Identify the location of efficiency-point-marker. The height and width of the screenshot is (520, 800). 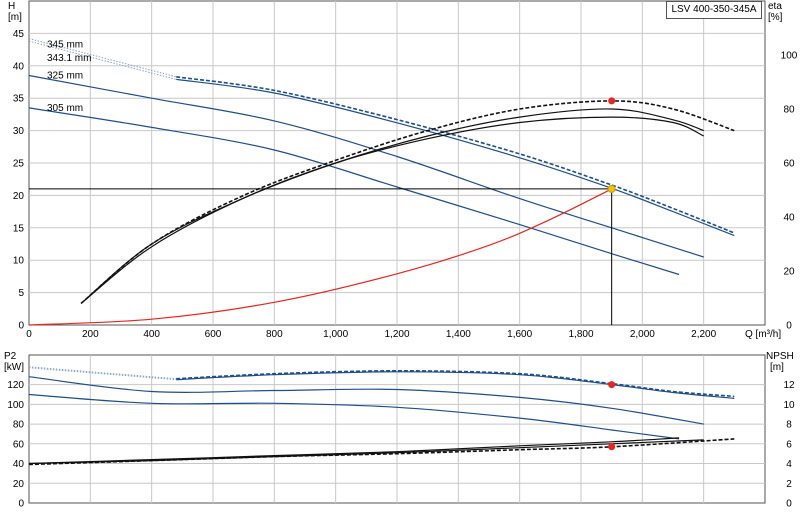
(612, 101).